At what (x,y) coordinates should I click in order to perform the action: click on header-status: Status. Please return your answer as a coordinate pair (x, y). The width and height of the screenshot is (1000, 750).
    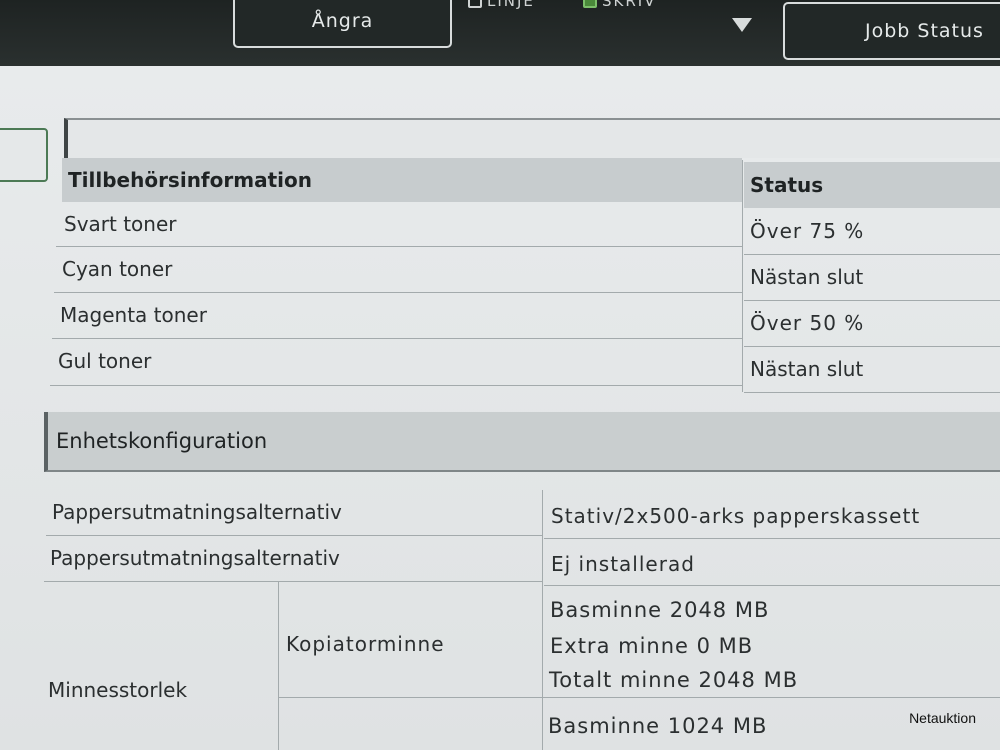
    Looking at the image, I should click on (872, 185).